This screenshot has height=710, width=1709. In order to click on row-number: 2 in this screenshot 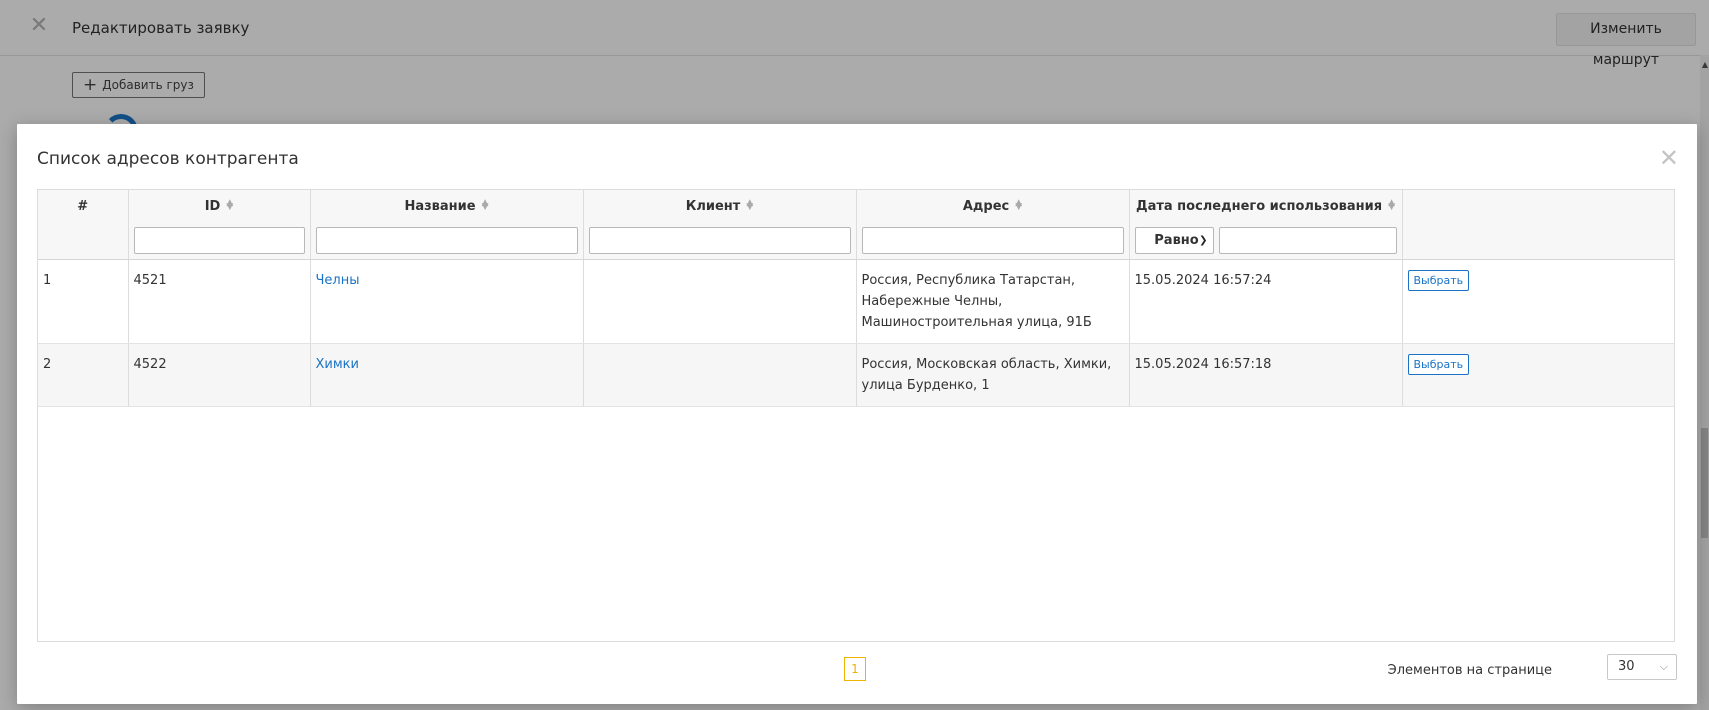, I will do `click(83, 375)`.